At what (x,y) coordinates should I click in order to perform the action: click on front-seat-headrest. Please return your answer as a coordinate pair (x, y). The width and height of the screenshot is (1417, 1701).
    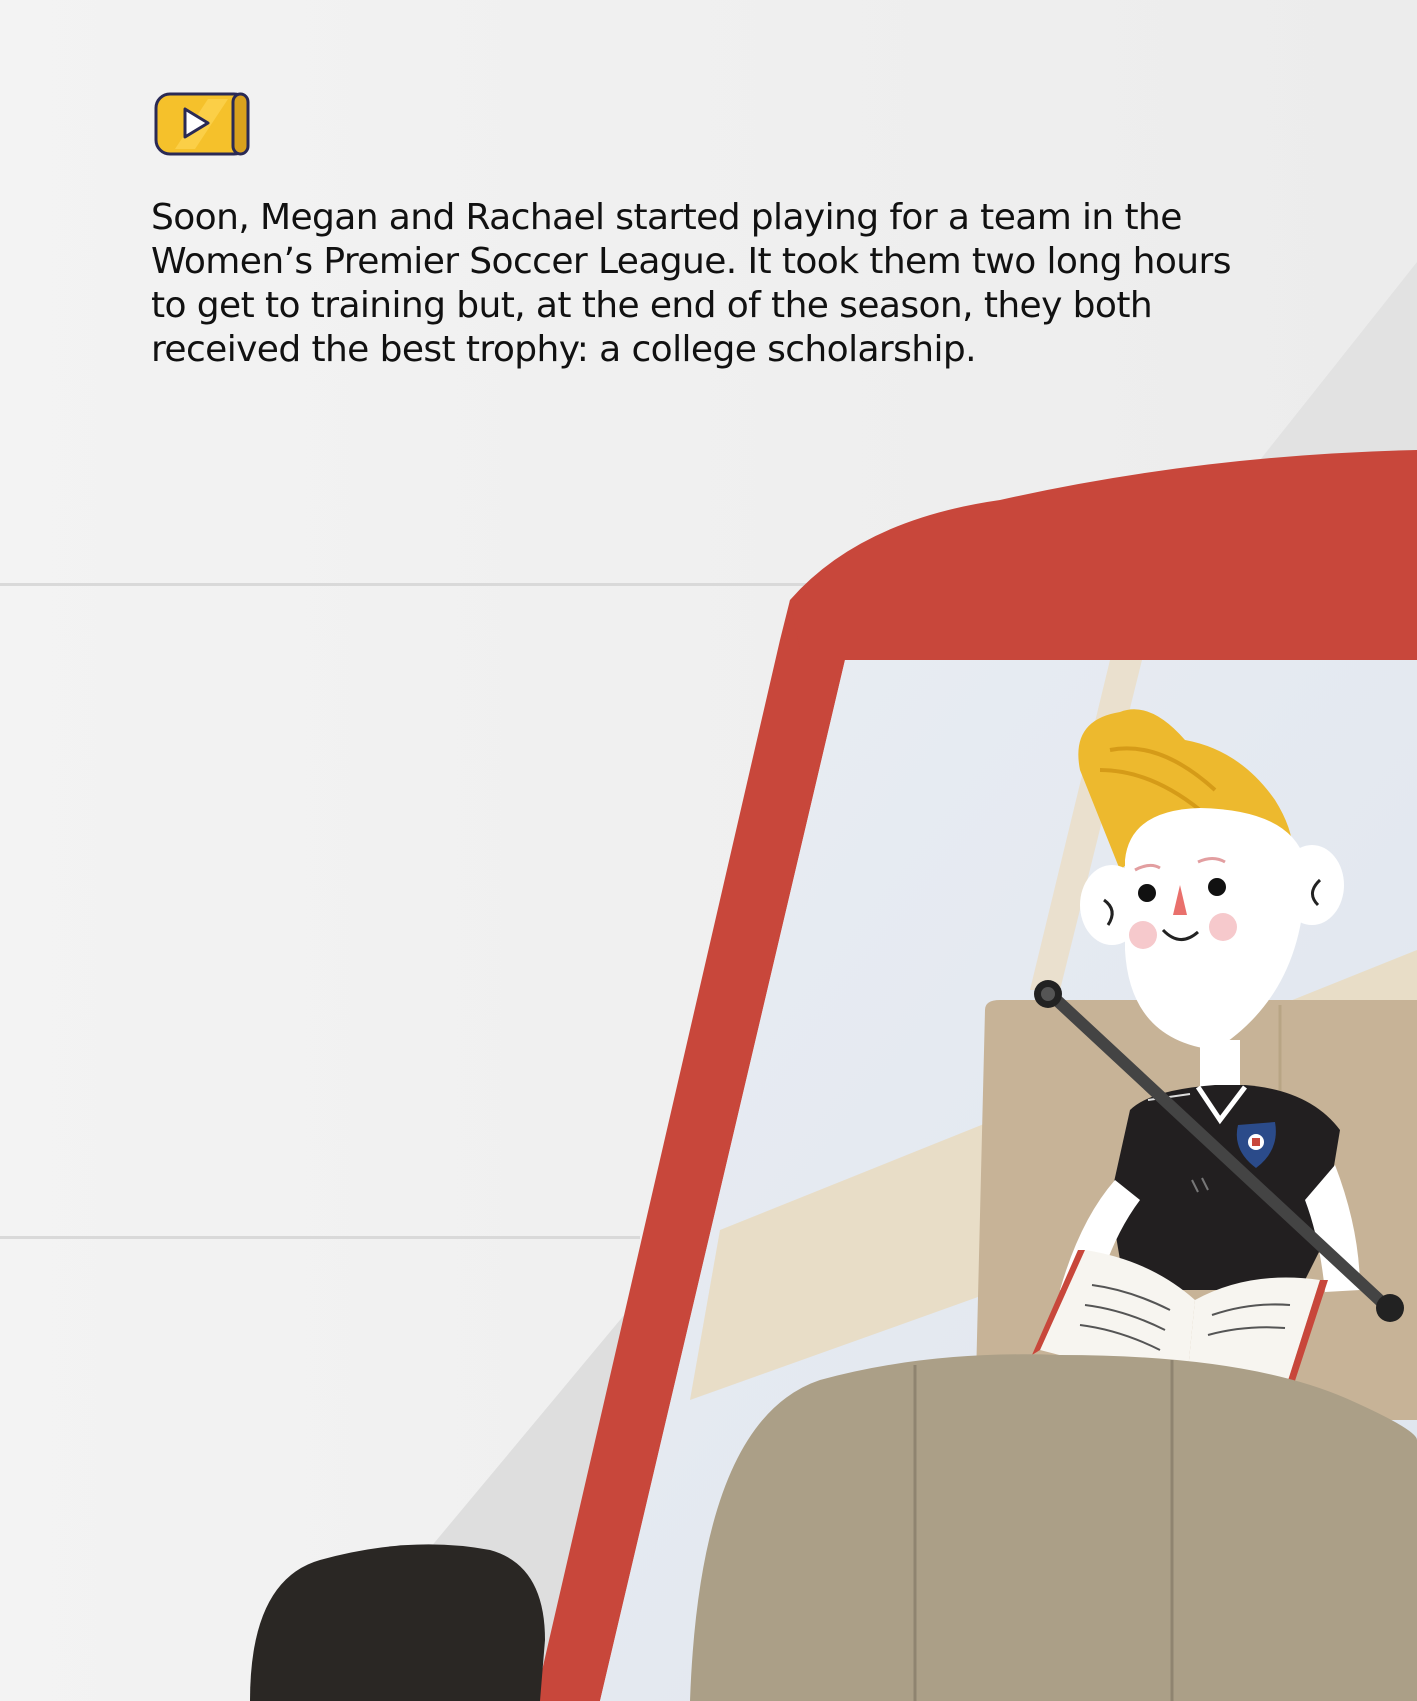
    Looking at the image, I should click on (1053, 1527).